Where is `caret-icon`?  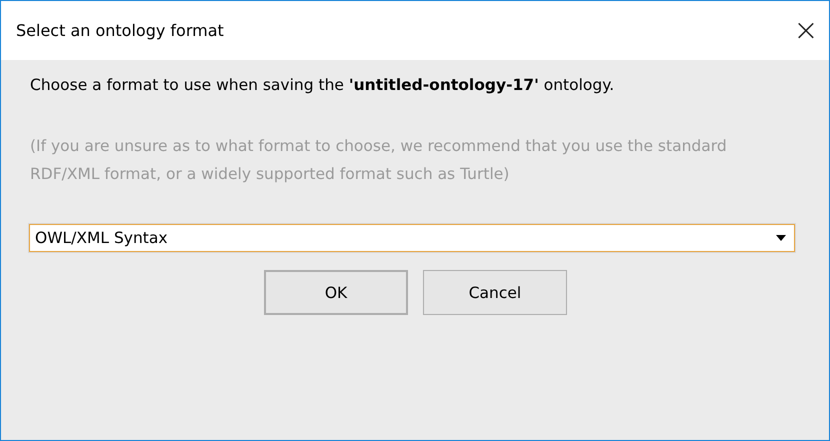
caret-icon is located at coordinates (781, 238).